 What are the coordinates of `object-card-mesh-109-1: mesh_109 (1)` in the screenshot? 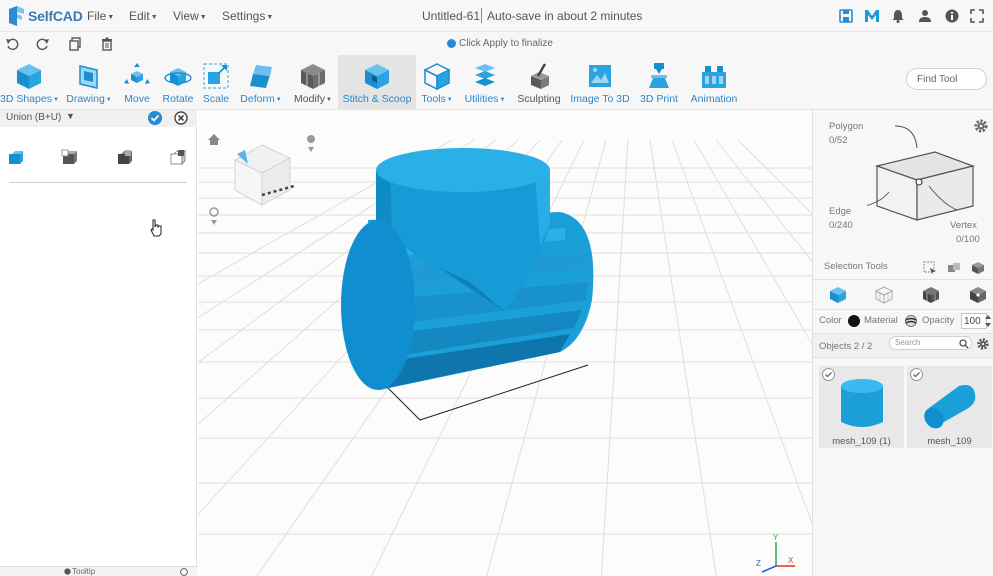 It's located at (861, 407).